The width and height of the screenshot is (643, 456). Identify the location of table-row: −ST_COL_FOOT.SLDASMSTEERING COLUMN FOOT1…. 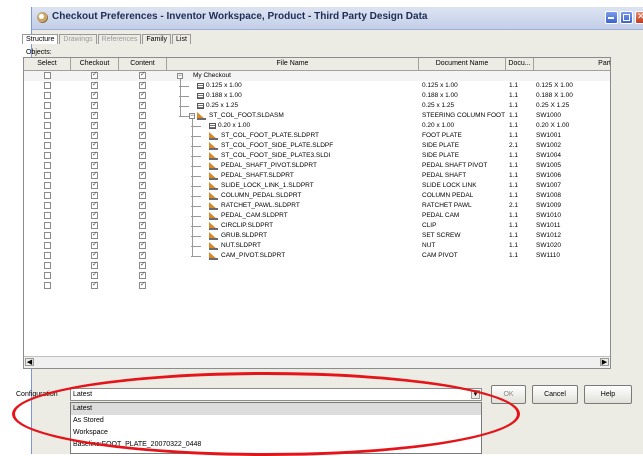
(317, 115).